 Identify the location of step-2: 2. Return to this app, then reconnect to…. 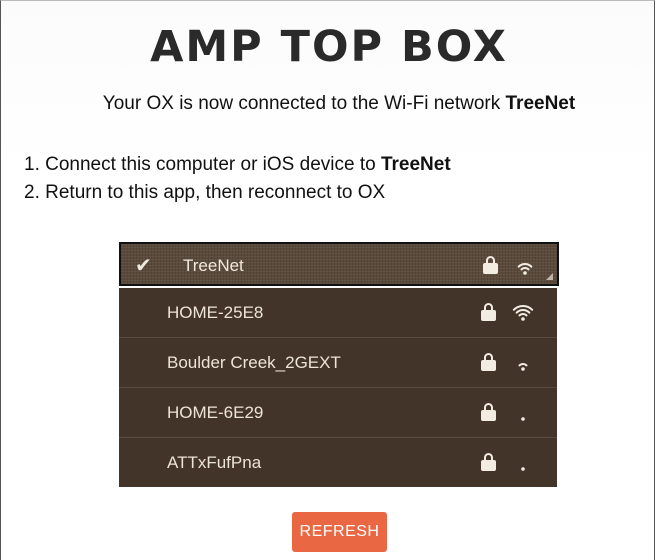
(237, 193).